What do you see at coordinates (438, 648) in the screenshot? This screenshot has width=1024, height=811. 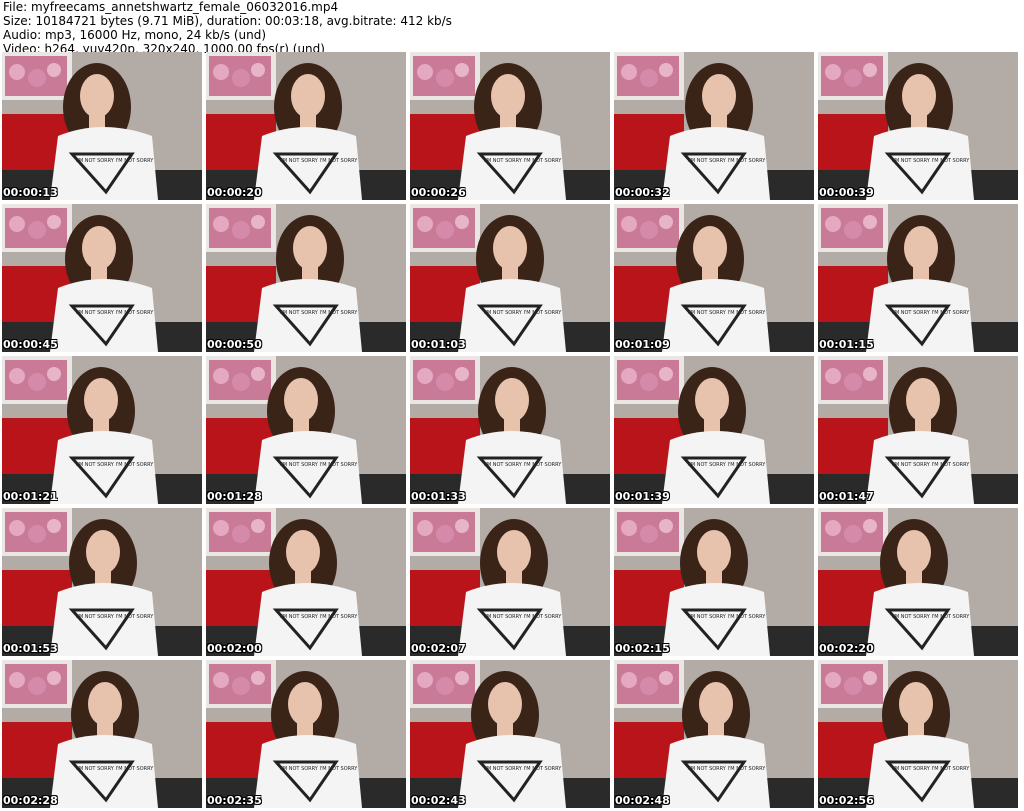 I see `timestamp-label: 00:02:07` at bounding box center [438, 648].